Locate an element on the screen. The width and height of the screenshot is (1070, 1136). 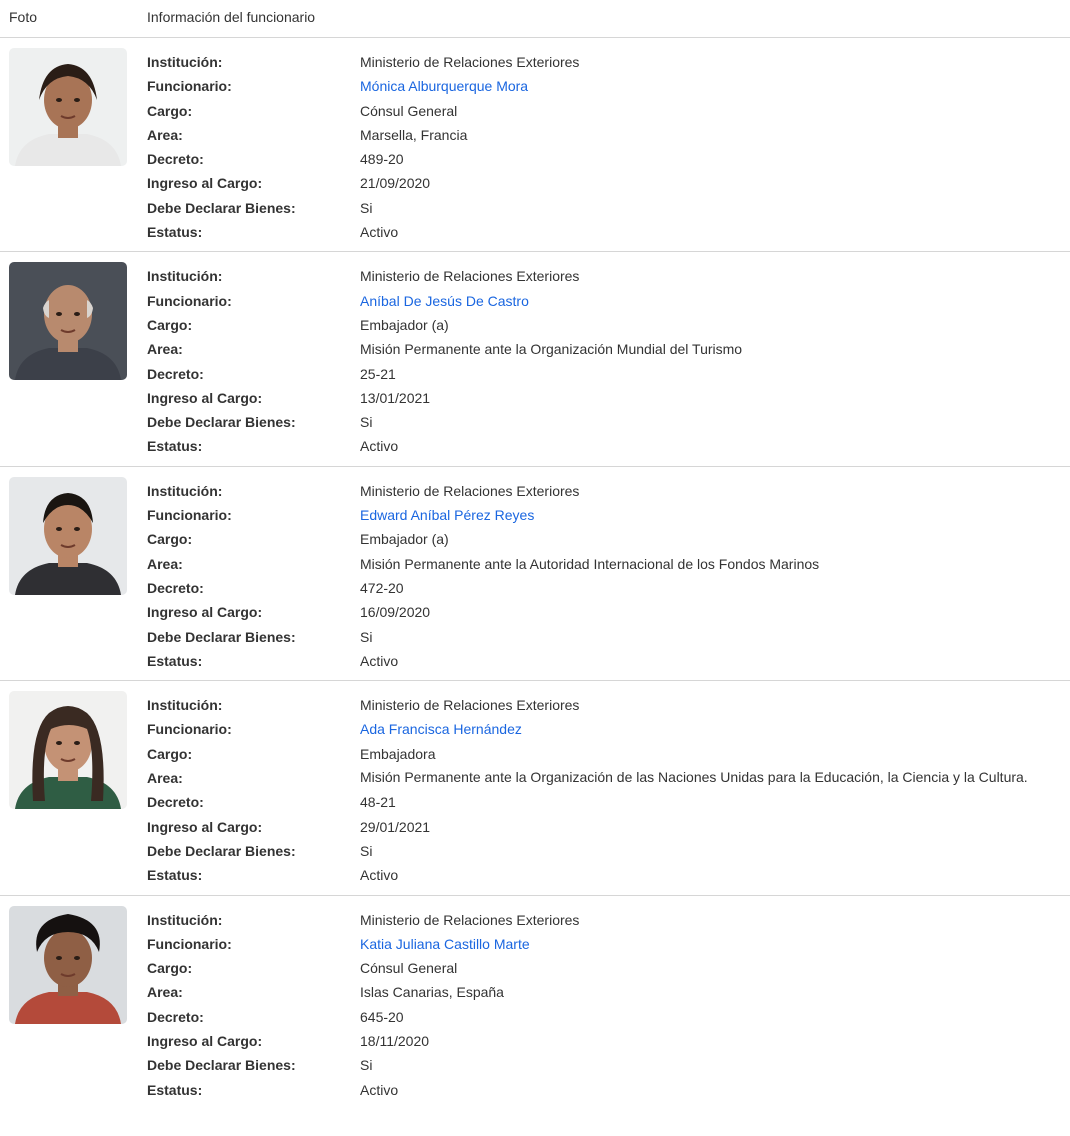
field-decreto: Decreto: 48-21 is located at coordinates (608, 802).